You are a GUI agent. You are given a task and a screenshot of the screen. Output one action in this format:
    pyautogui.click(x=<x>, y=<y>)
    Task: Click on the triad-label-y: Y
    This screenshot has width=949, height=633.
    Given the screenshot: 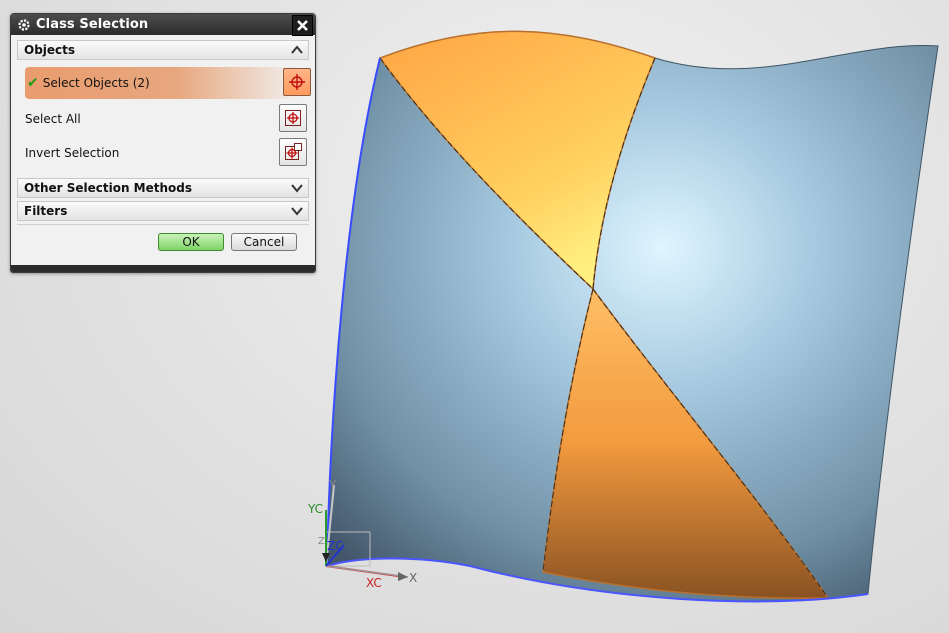 What is the action you would take?
    pyautogui.click(x=333, y=485)
    